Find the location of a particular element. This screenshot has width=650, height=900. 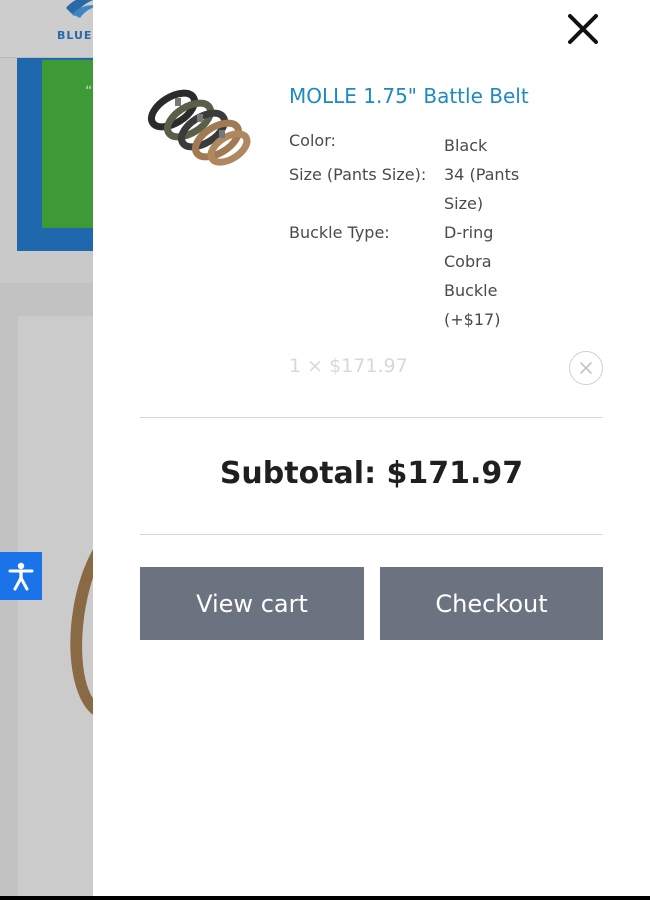

remove-item-icon is located at coordinates (586, 368).